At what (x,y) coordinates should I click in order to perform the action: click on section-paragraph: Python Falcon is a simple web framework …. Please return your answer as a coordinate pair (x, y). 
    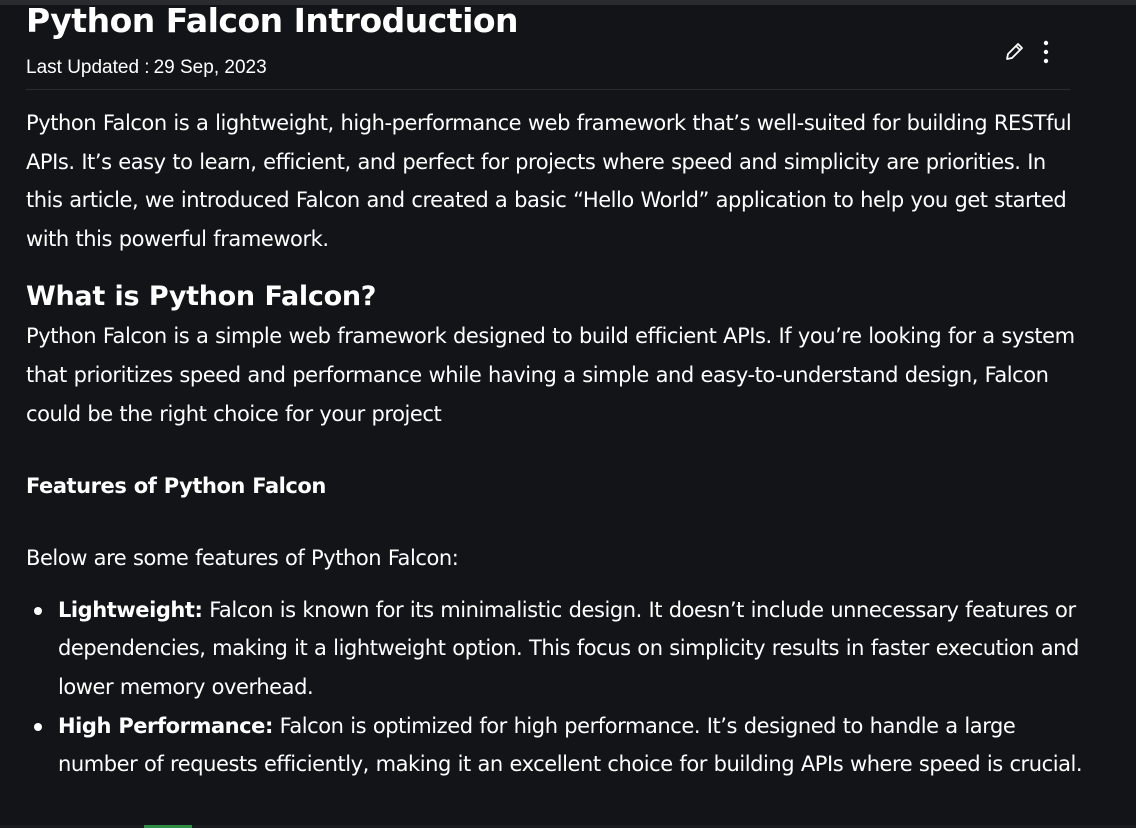
    Looking at the image, I should click on (550, 375).